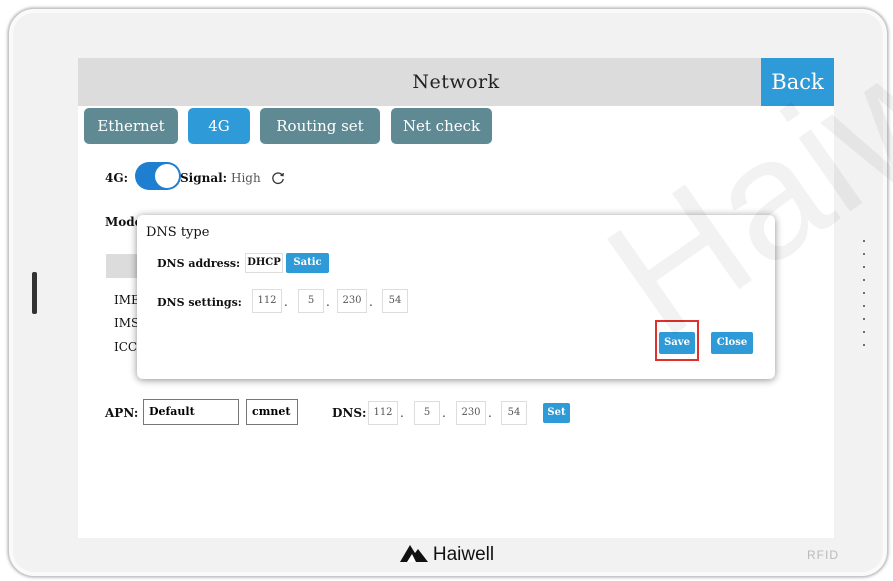  Describe the element at coordinates (463, 554) in the screenshot. I see `brand-name: Haiwell` at that location.